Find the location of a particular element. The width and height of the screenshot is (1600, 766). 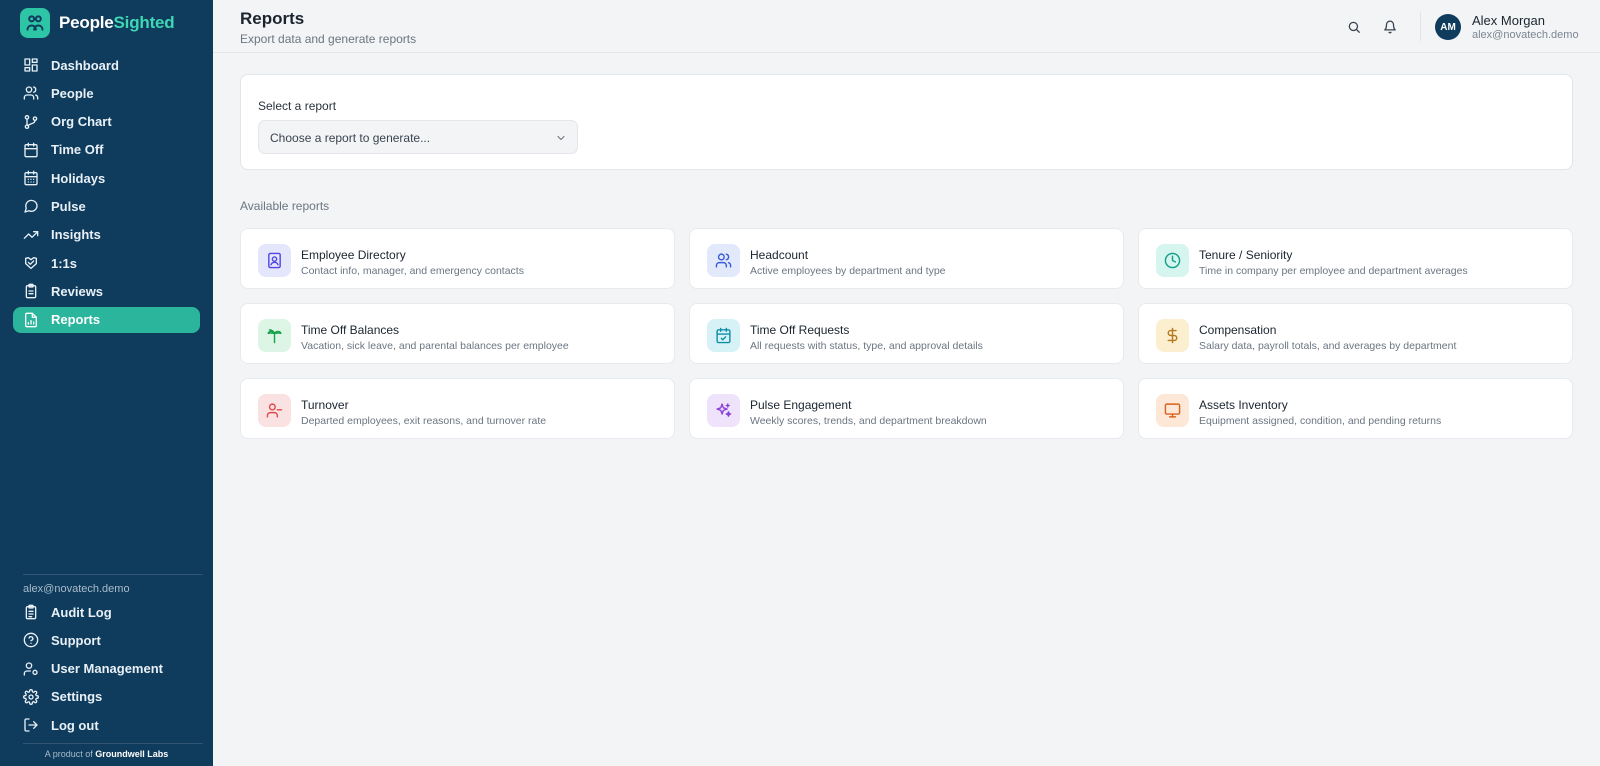

sidebar-item-reports: Reports is located at coordinates (106, 319).